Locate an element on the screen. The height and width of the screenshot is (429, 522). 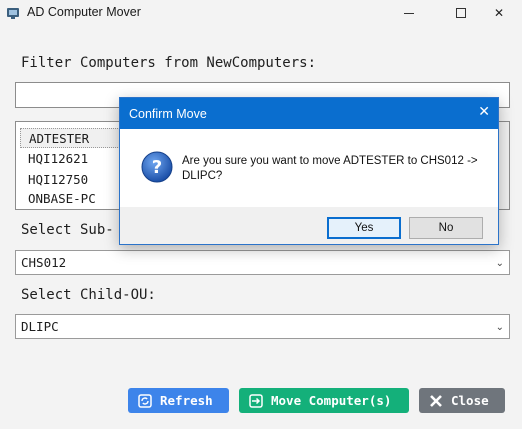
minimize-button is located at coordinates (409, 13).